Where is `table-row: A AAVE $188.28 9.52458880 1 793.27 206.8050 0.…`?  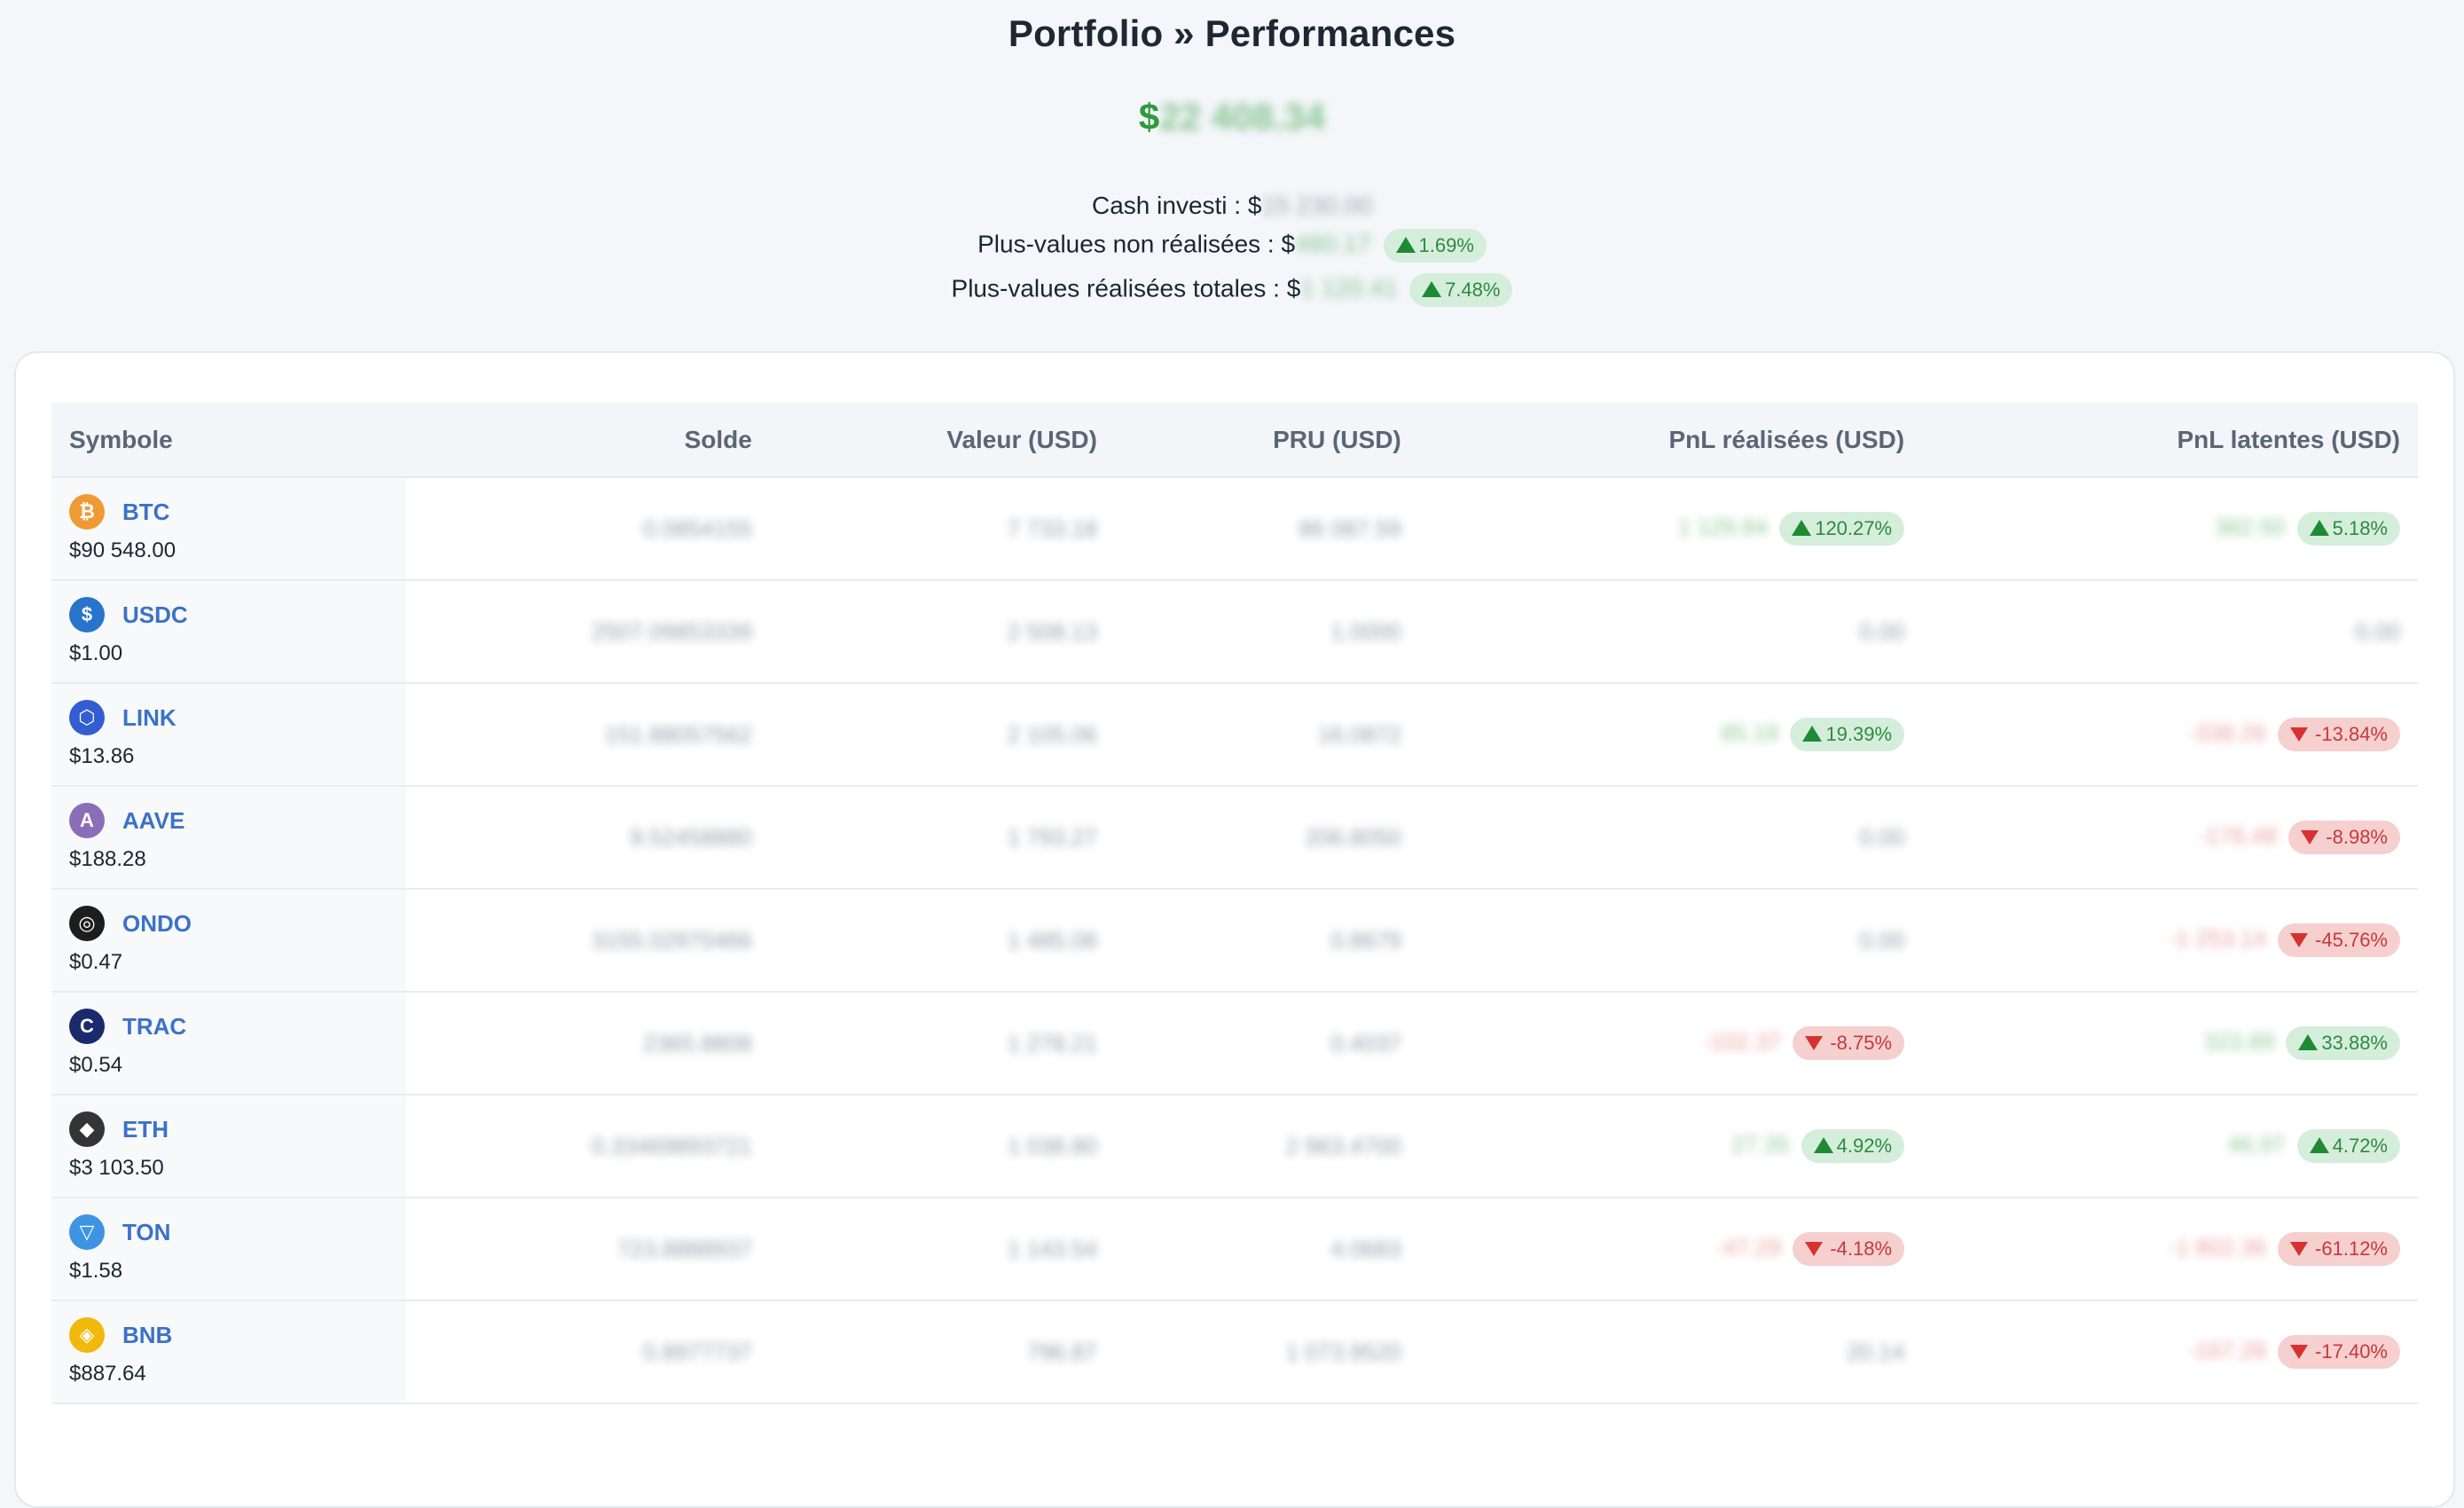
table-row: A AAVE $188.28 9.52458880 1 793.27 206.8050 0.… is located at coordinates (1234, 837).